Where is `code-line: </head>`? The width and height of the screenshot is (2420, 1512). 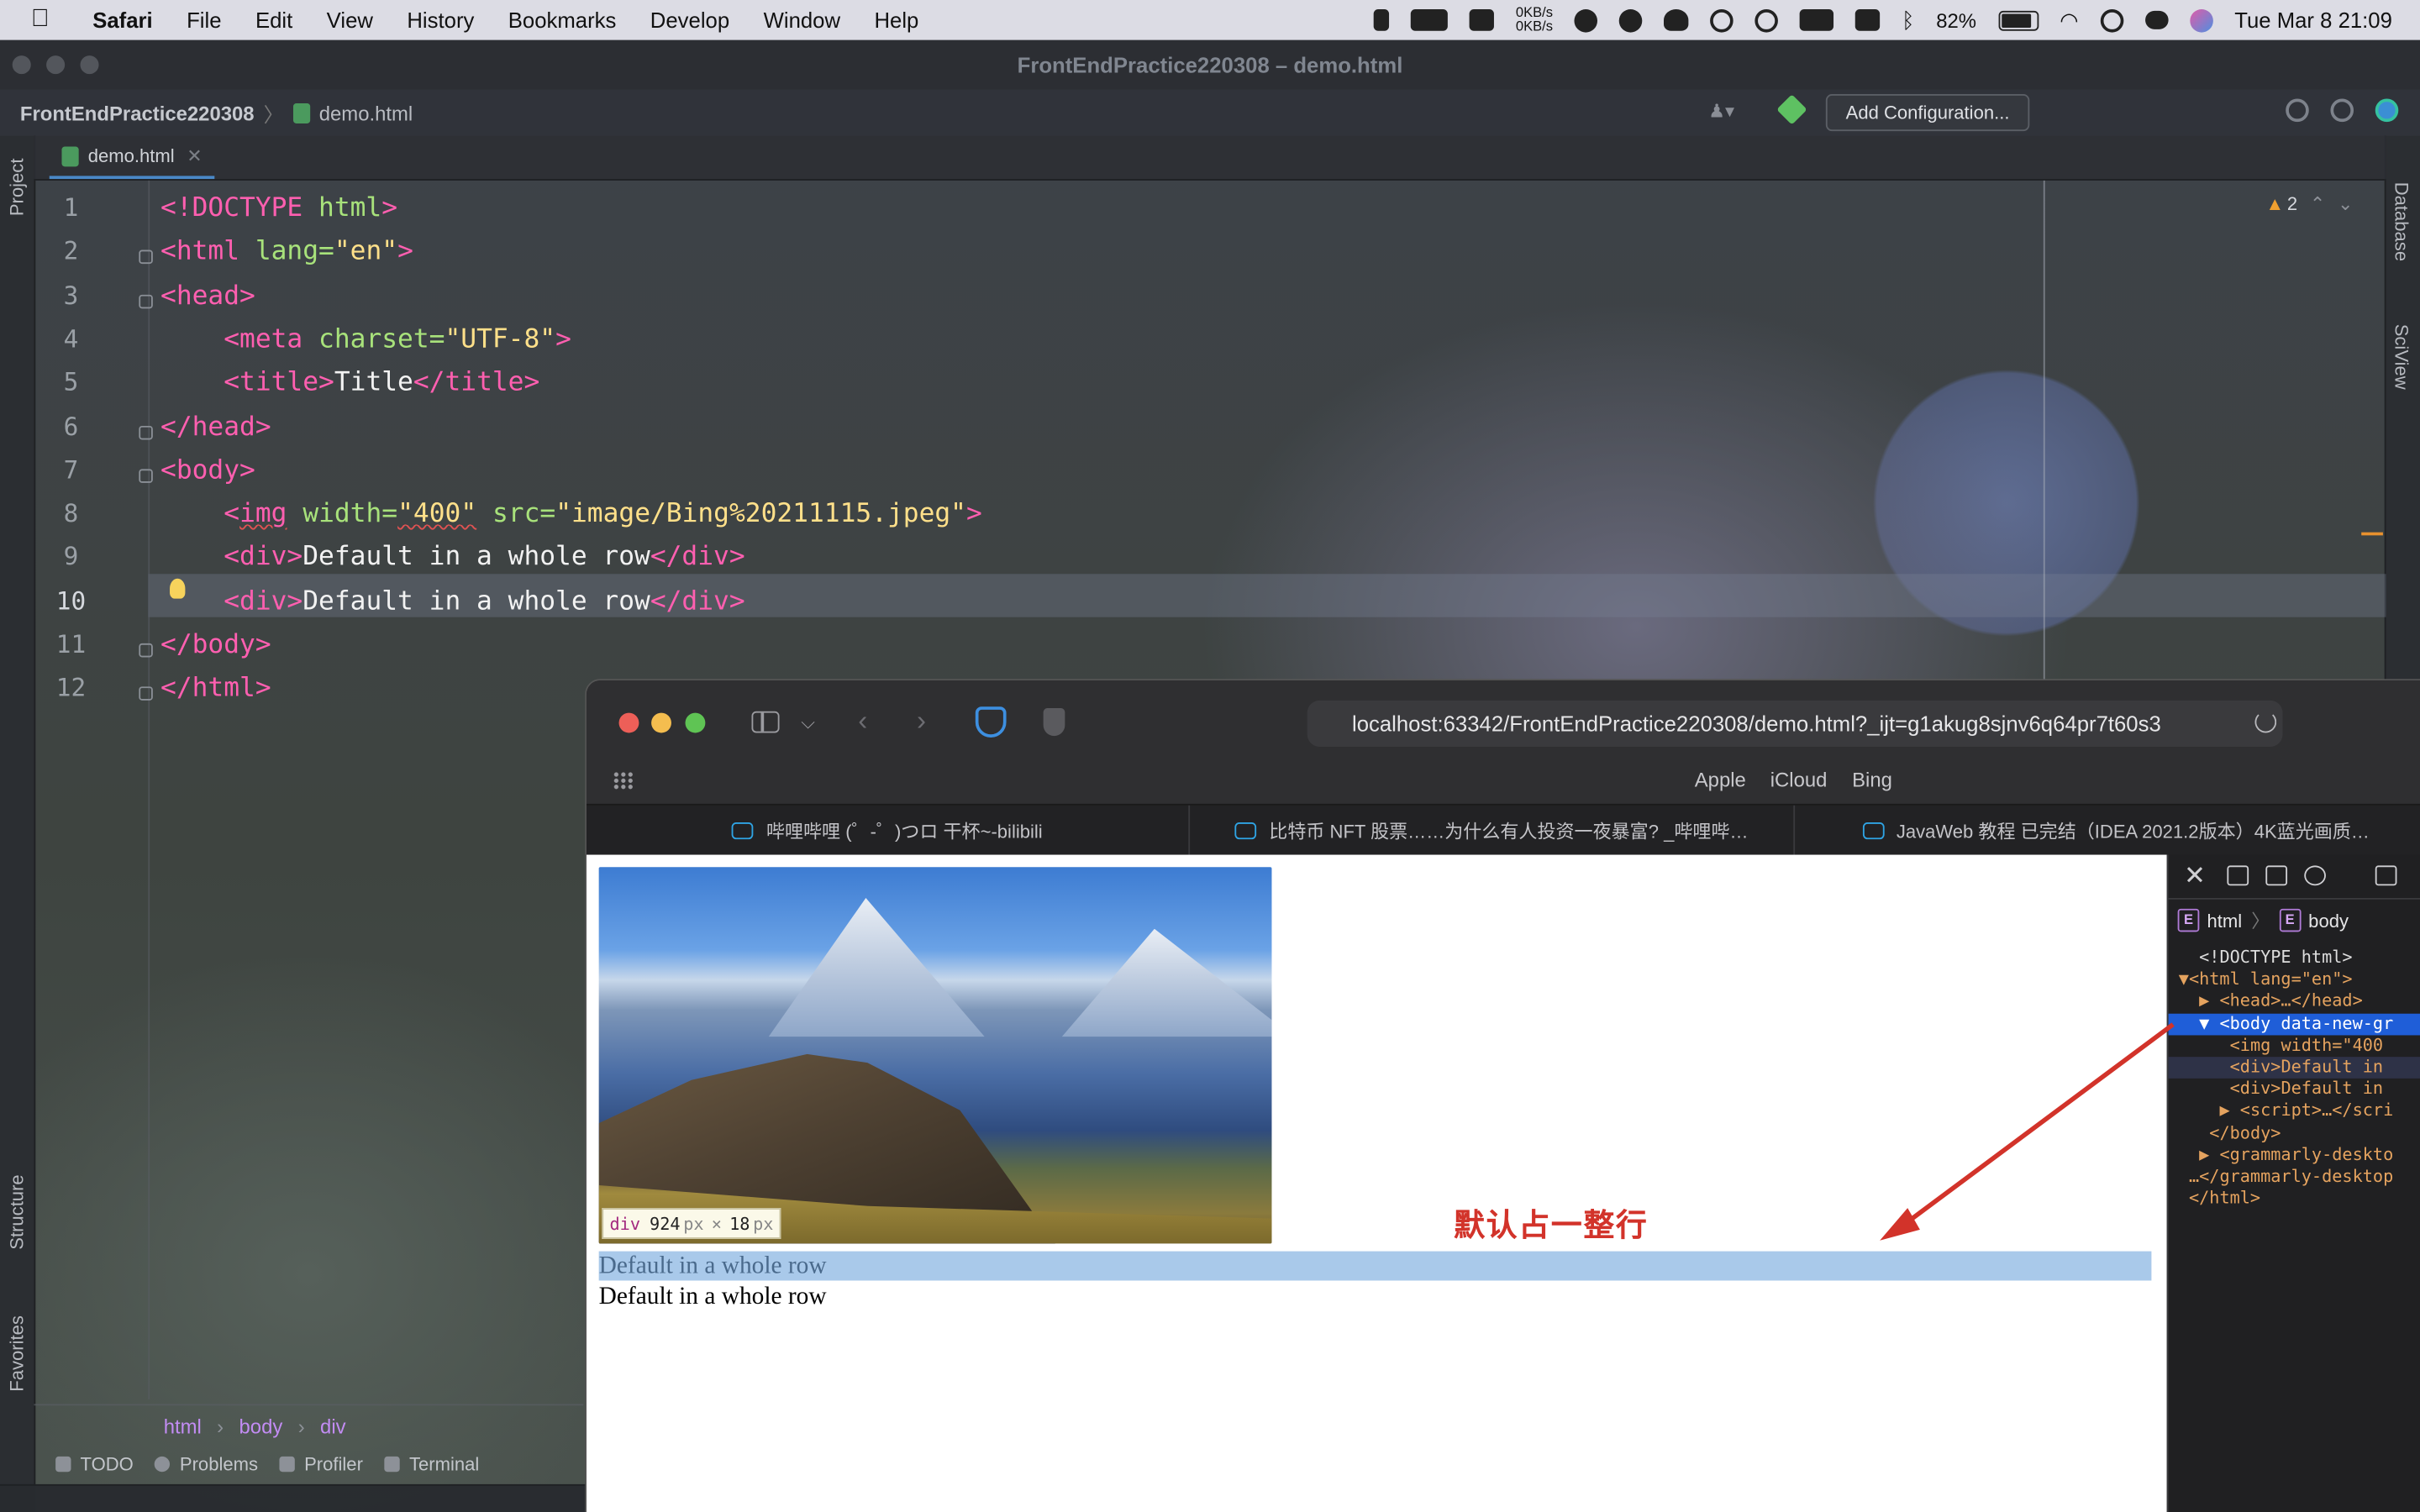
code-line: </head> is located at coordinates (216, 426).